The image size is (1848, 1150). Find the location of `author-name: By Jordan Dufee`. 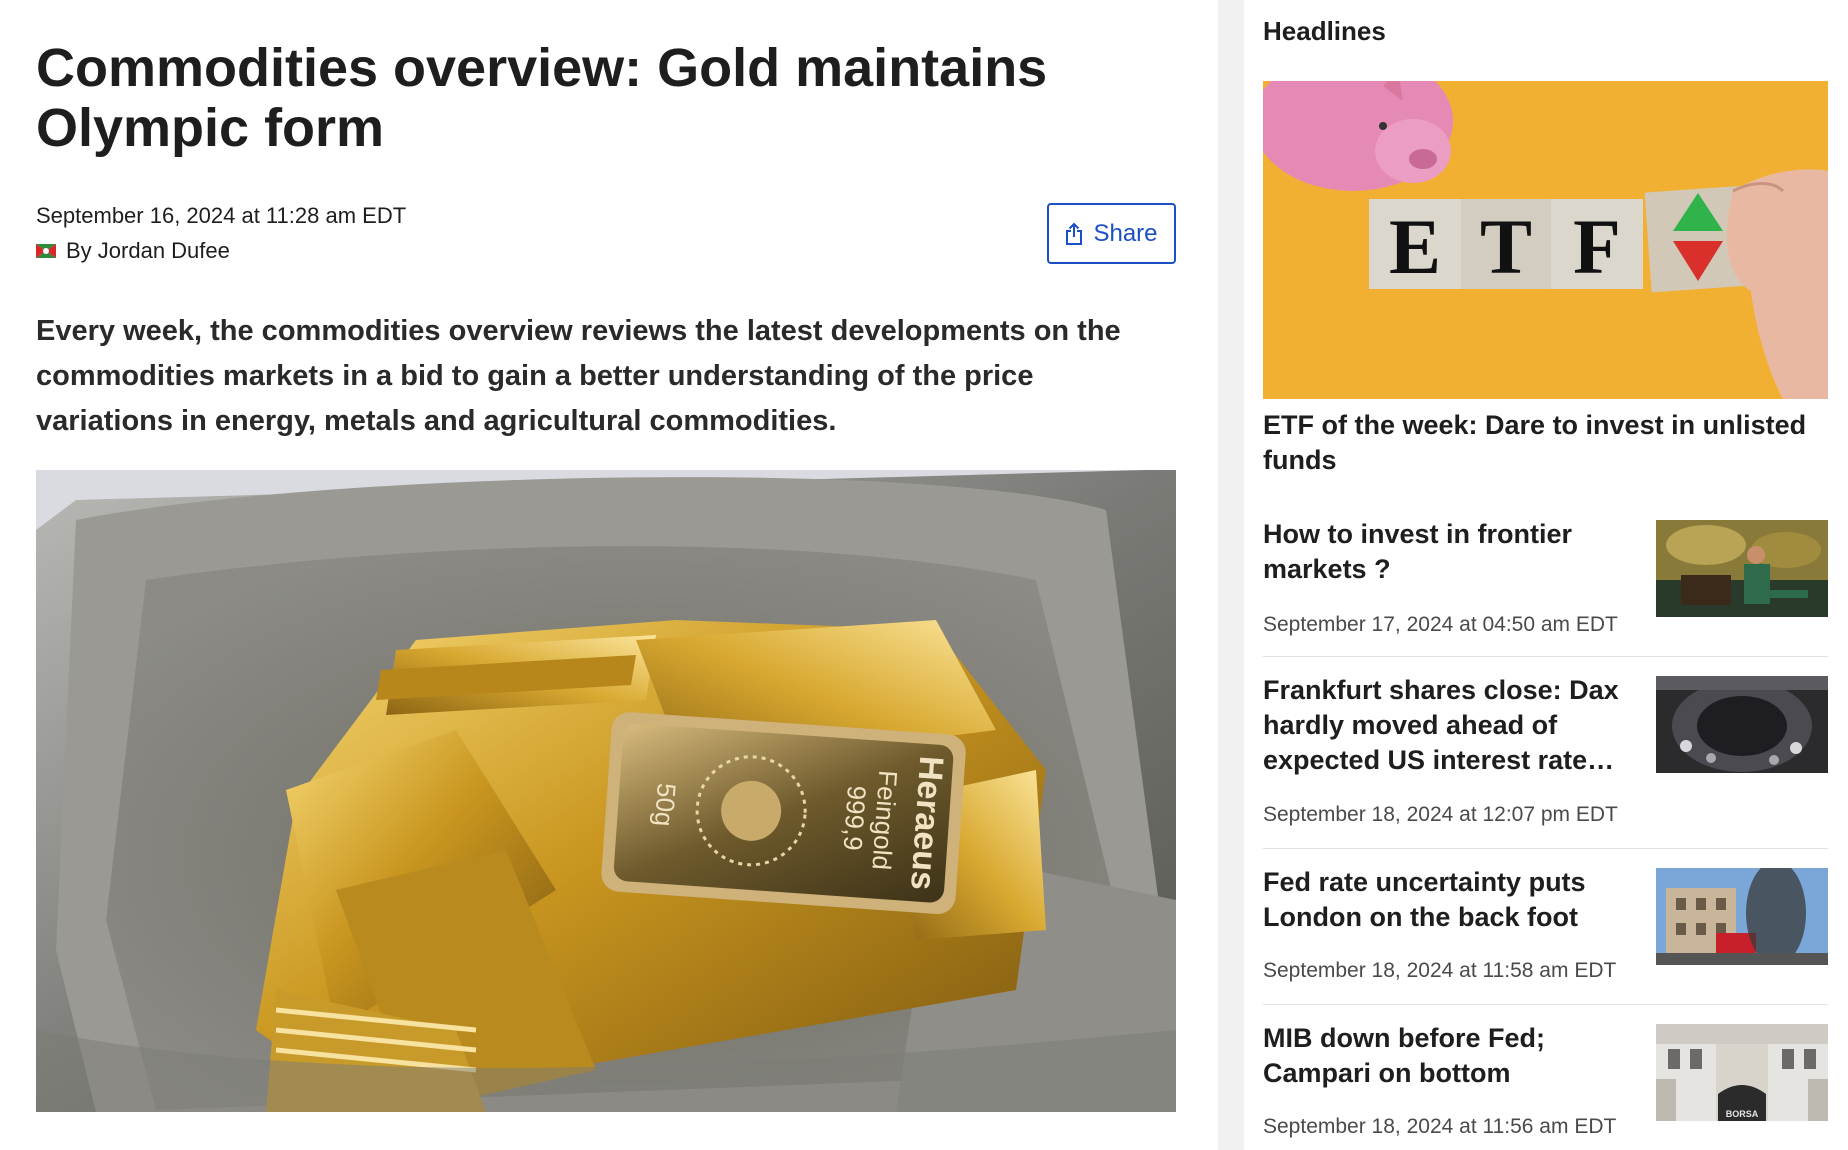

author-name: By Jordan Dufee is located at coordinates (148, 251).